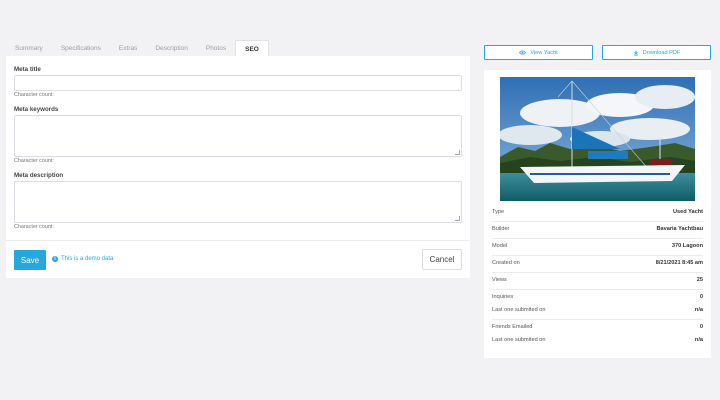 Image resolution: width=720 pixels, height=400 pixels. I want to click on tab-summary: Summary, so click(29, 48).